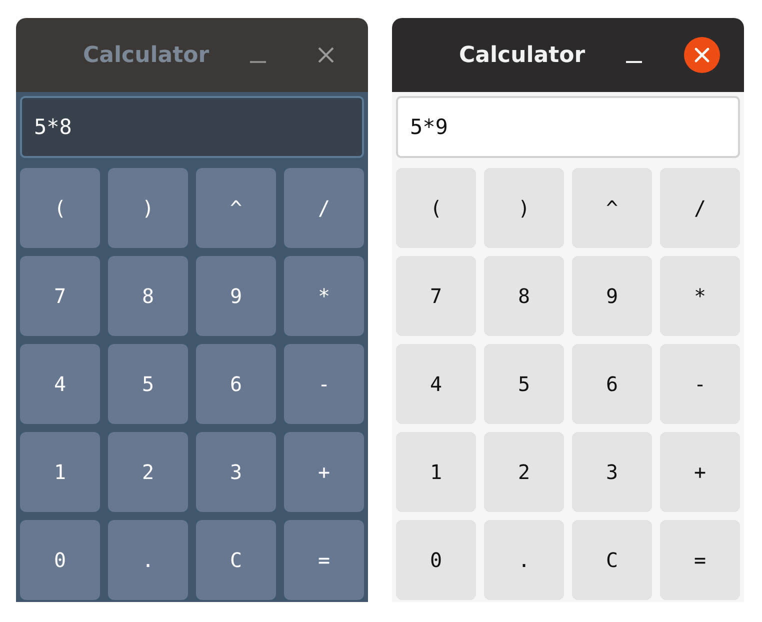 The image size is (762, 622). I want to click on close-button, so click(702, 55).